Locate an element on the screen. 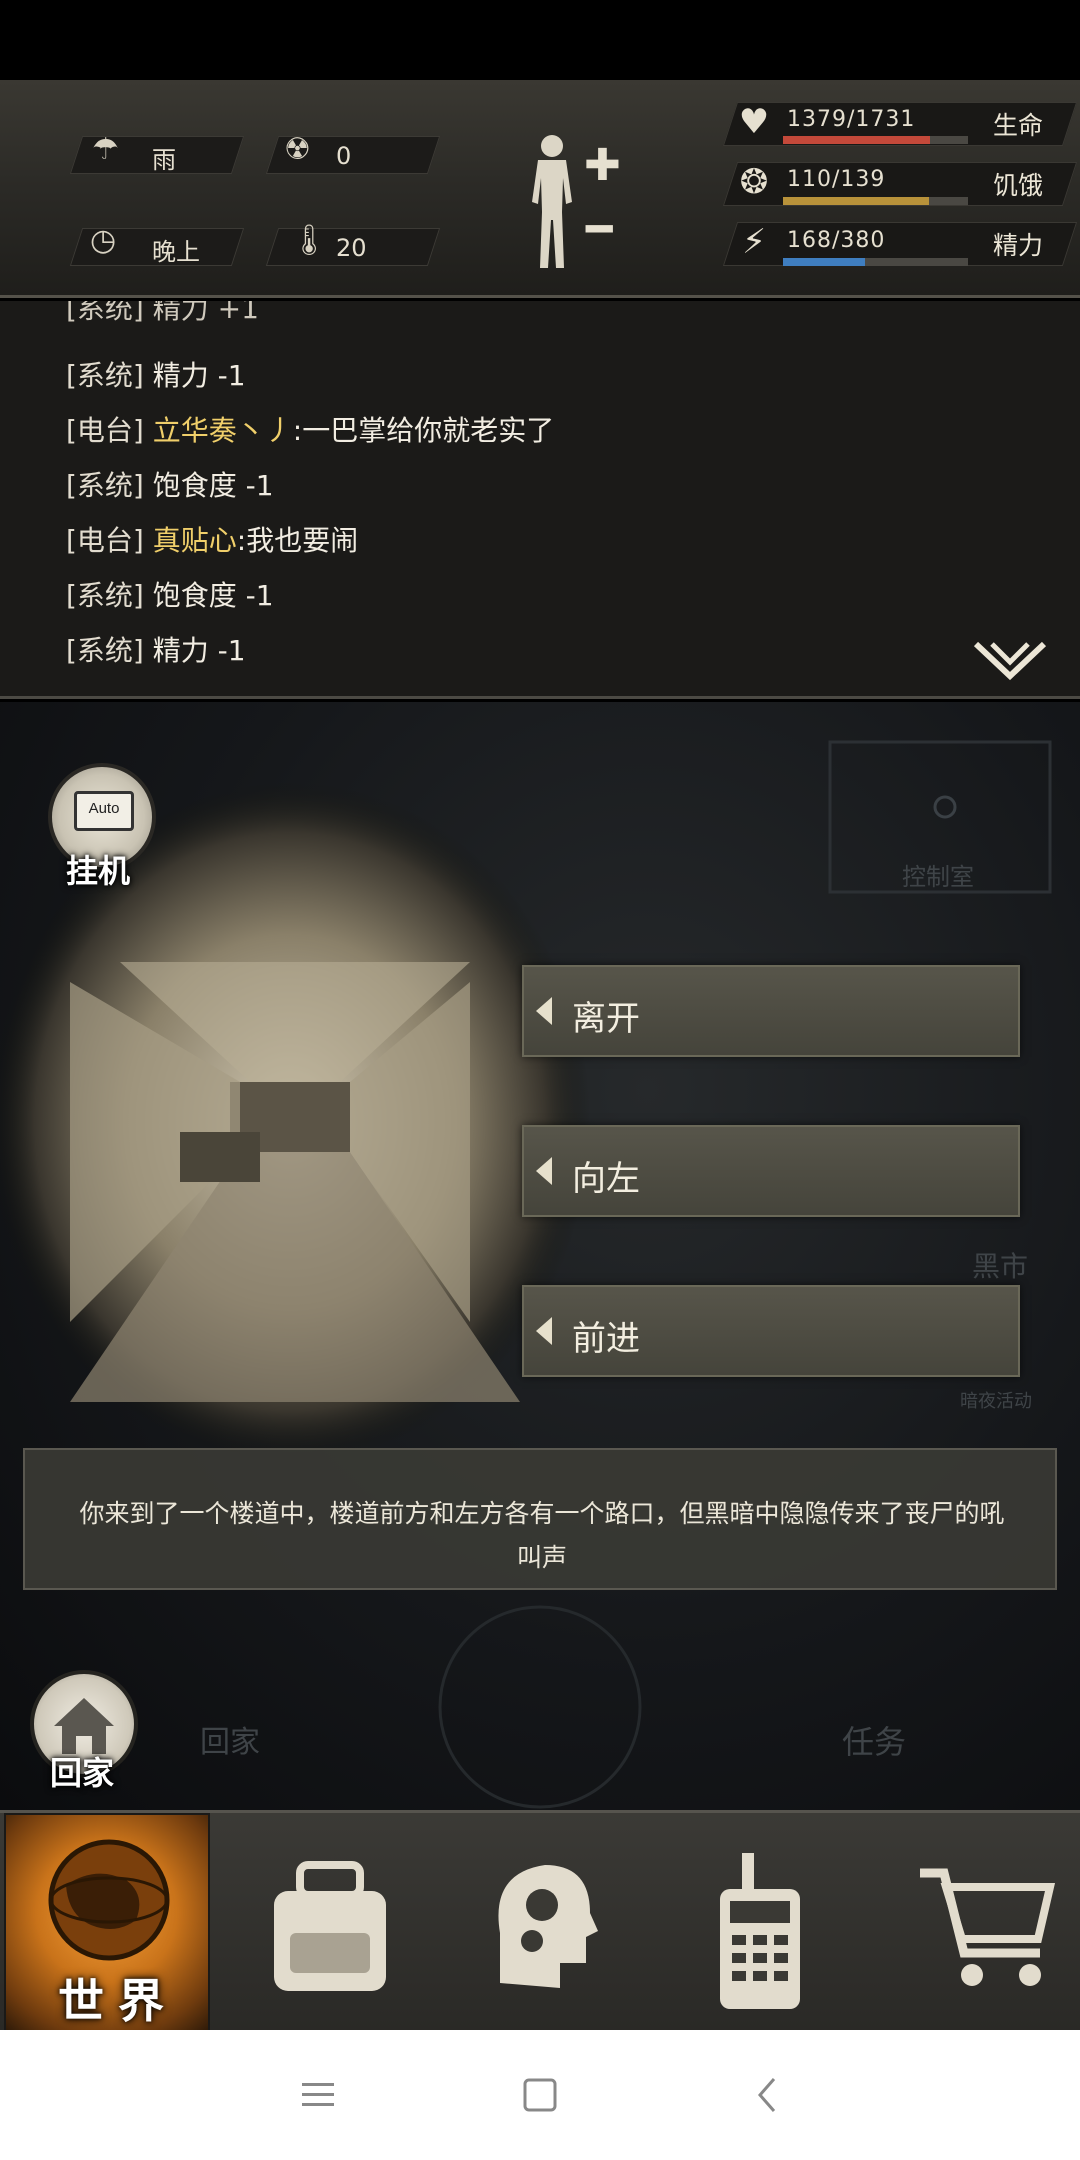  nav-radio-tab is located at coordinates (760, 1923).